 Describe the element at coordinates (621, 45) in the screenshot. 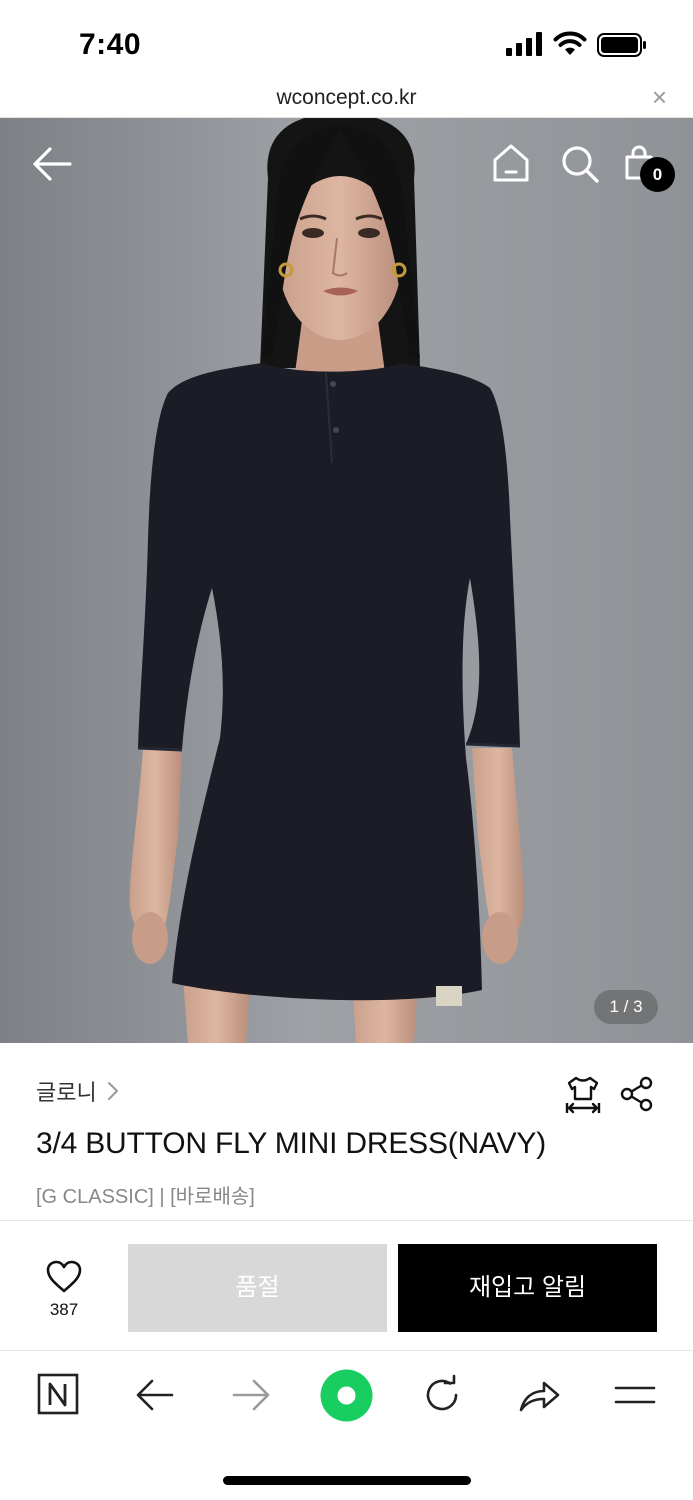

I see `battery-icon` at that location.